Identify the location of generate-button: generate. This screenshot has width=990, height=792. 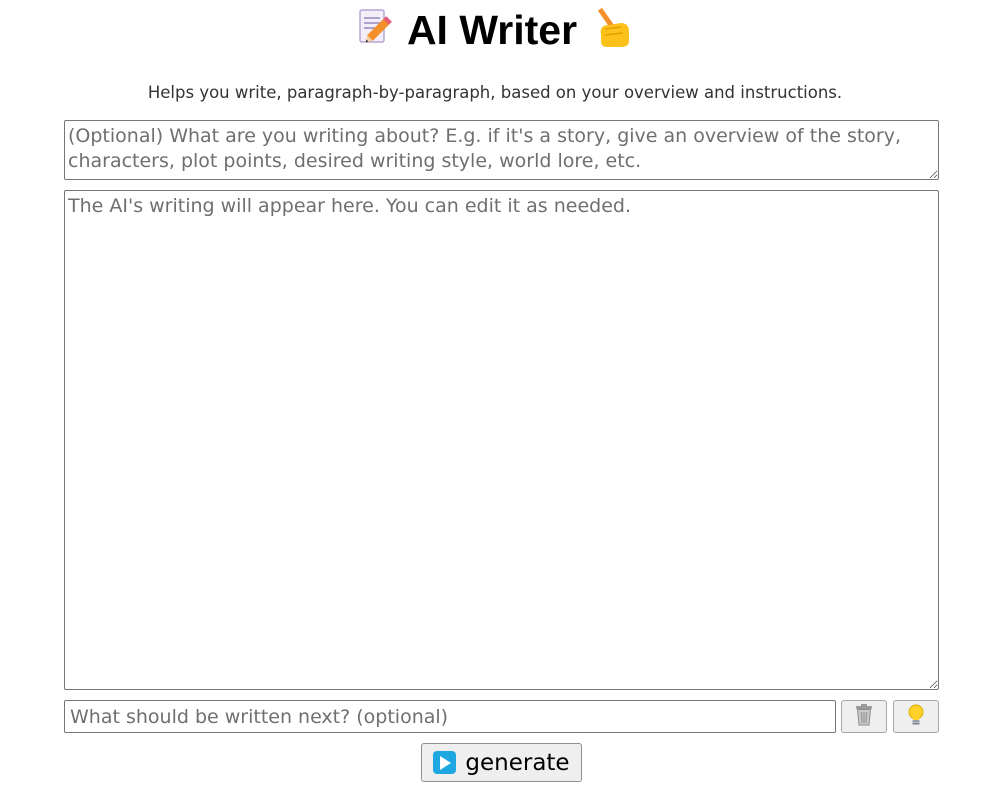
(501, 762).